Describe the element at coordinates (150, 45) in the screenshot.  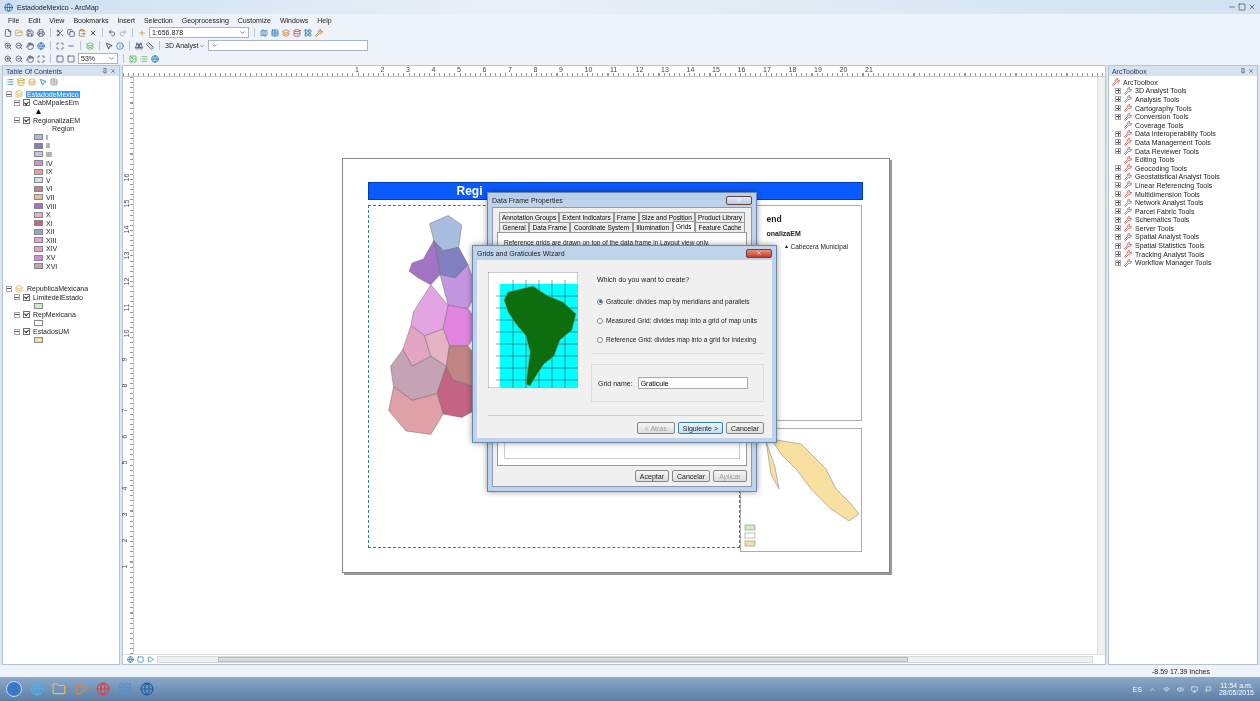
I see `ruler-icon` at that location.